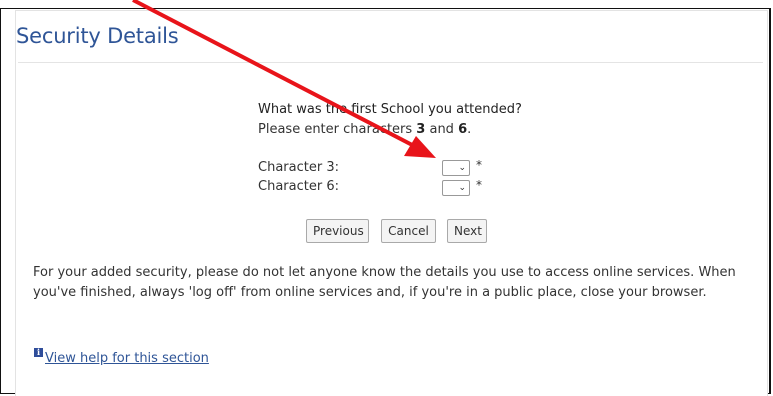  What do you see at coordinates (421, 129) in the screenshot?
I see `char-a-number: 3` at bounding box center [421, 129].